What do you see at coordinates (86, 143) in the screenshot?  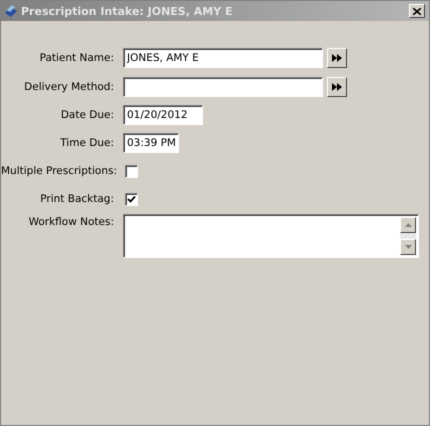 I see `field-label: Time Due:` at bounding box center [86, 143].